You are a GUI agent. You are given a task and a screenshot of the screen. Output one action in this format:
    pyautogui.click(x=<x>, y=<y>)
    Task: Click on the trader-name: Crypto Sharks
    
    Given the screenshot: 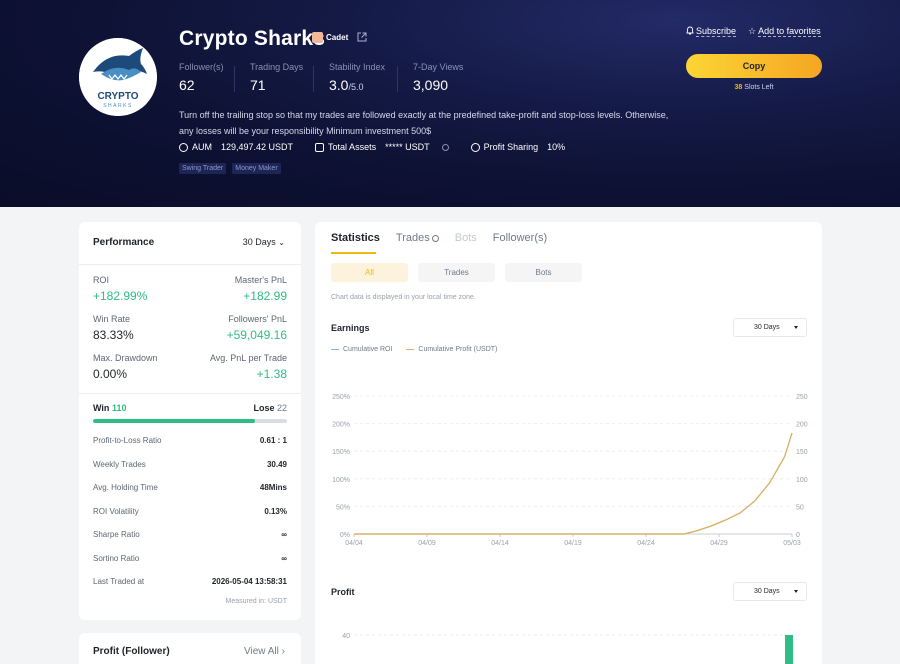 What is the action you would take?
    pyautogui.click(x=252, y=38)
    